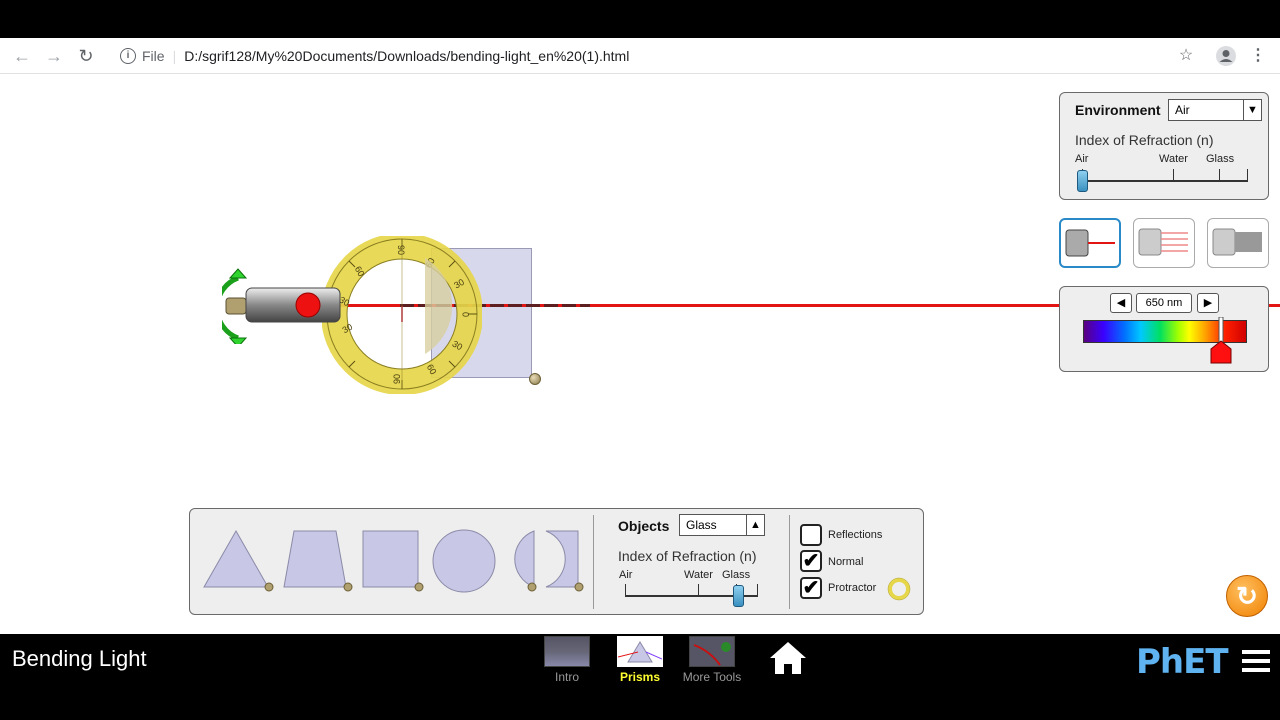 This screenshot has height=720, width=1280. Describe the element at coordinates (1258, 56) in the screenshot. I see `menu-dots-icon: ⋮` at that location.